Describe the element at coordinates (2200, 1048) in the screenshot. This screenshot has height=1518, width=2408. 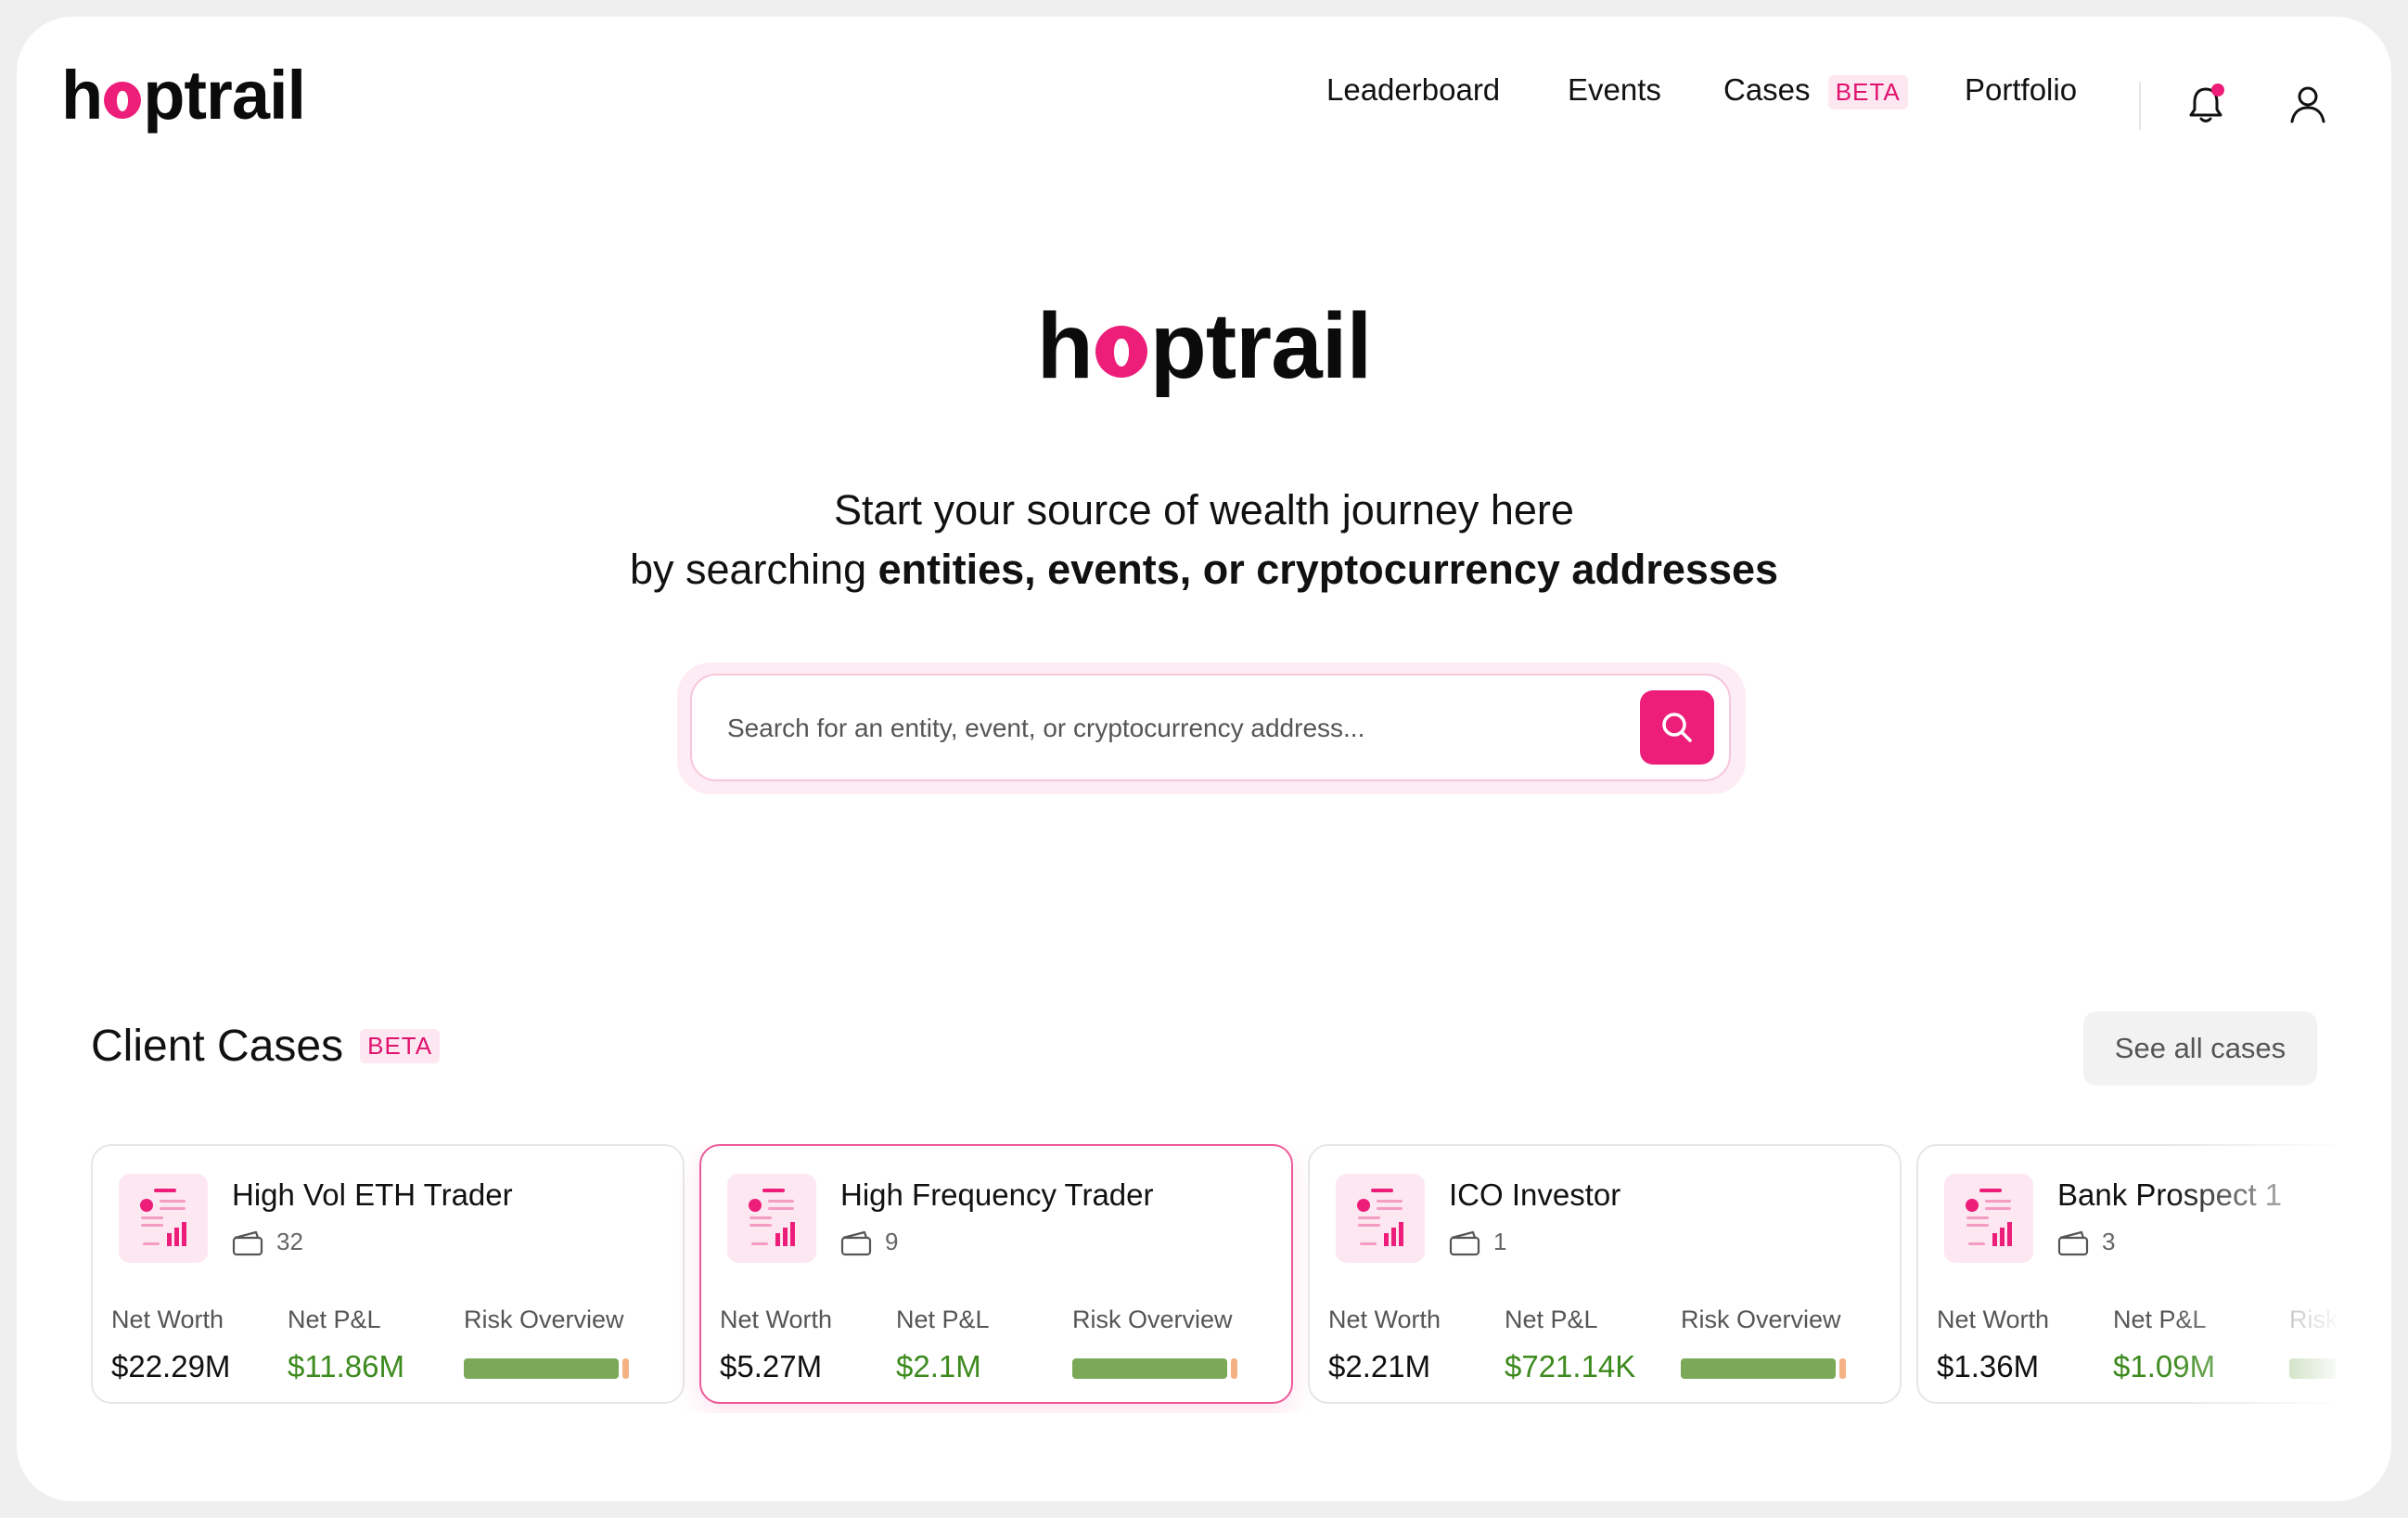
I see `see-all-cases-button: See all cases` at that location.